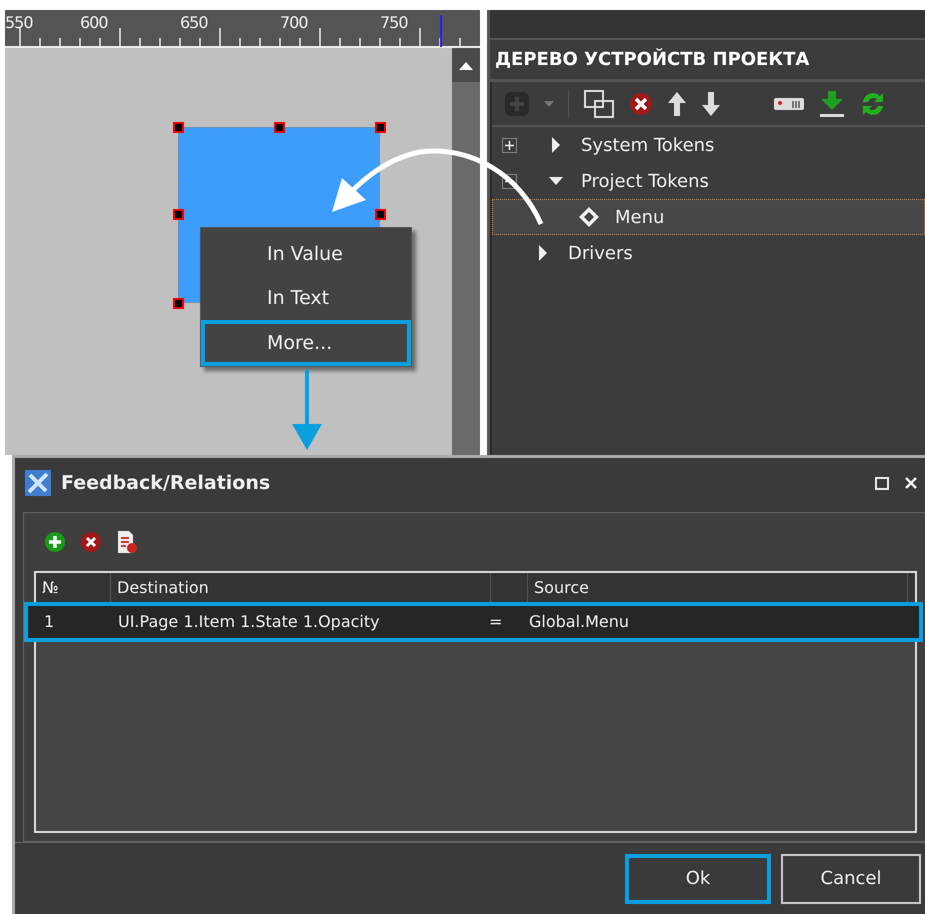 This screenshot has width=925, height=914. What do you see at coordinates (832, 104) in the screenshot?
I see `download-icon` at bounding box center [832, 104].